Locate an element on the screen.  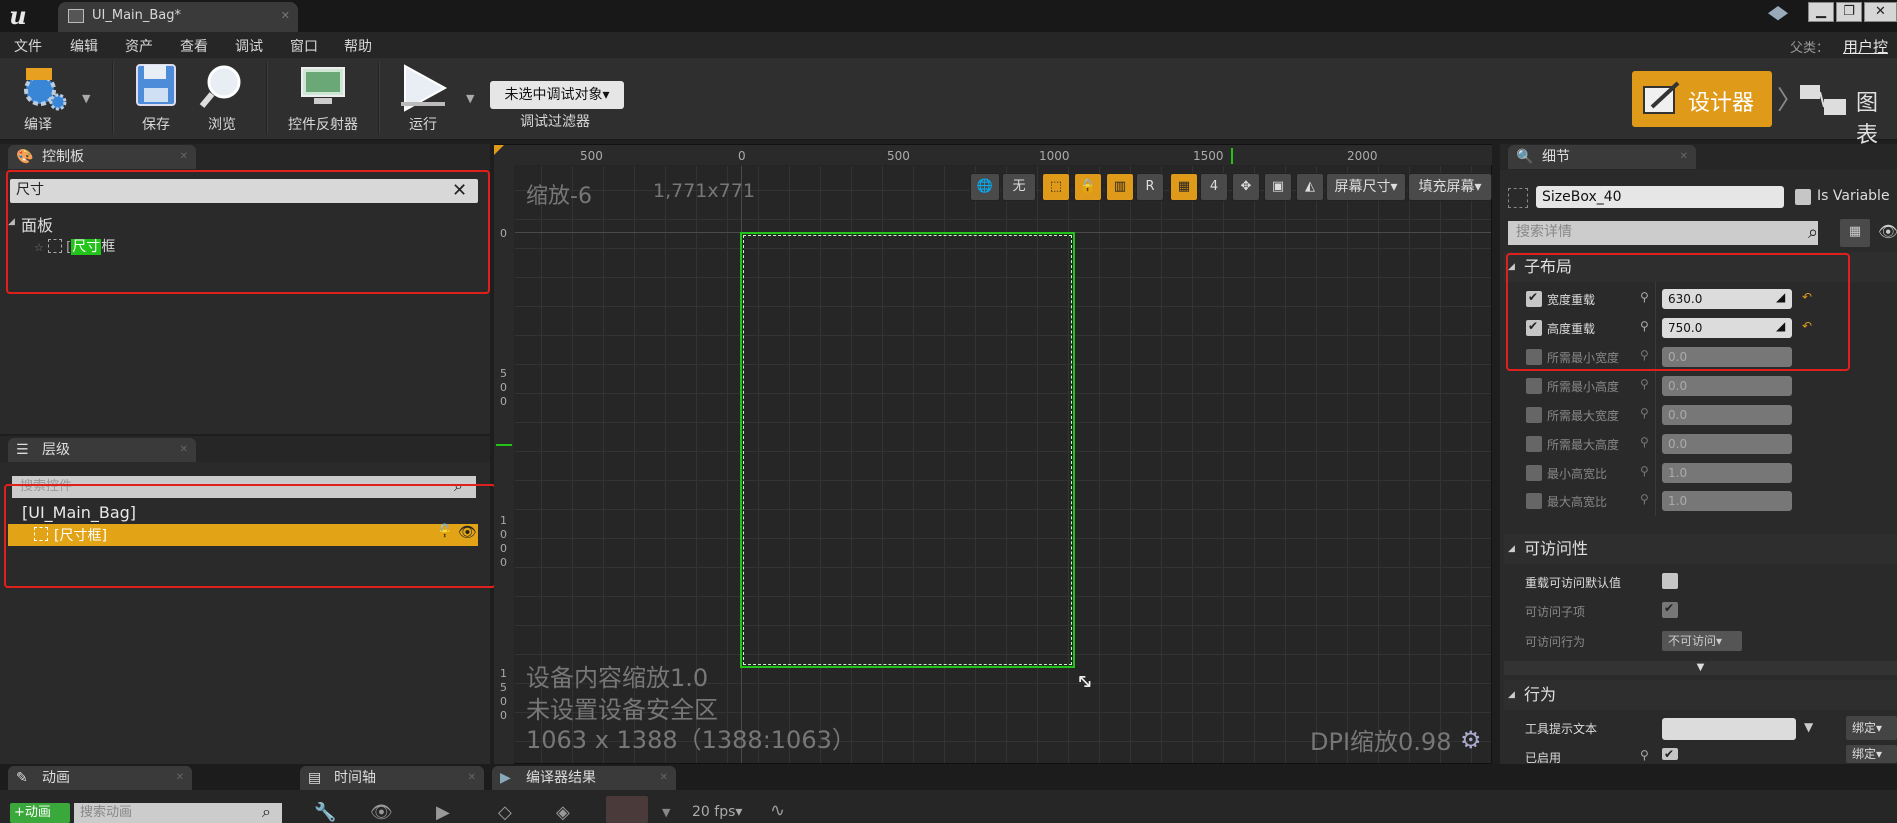
sizebox-widget-selection is located at coordinates (907, 450).